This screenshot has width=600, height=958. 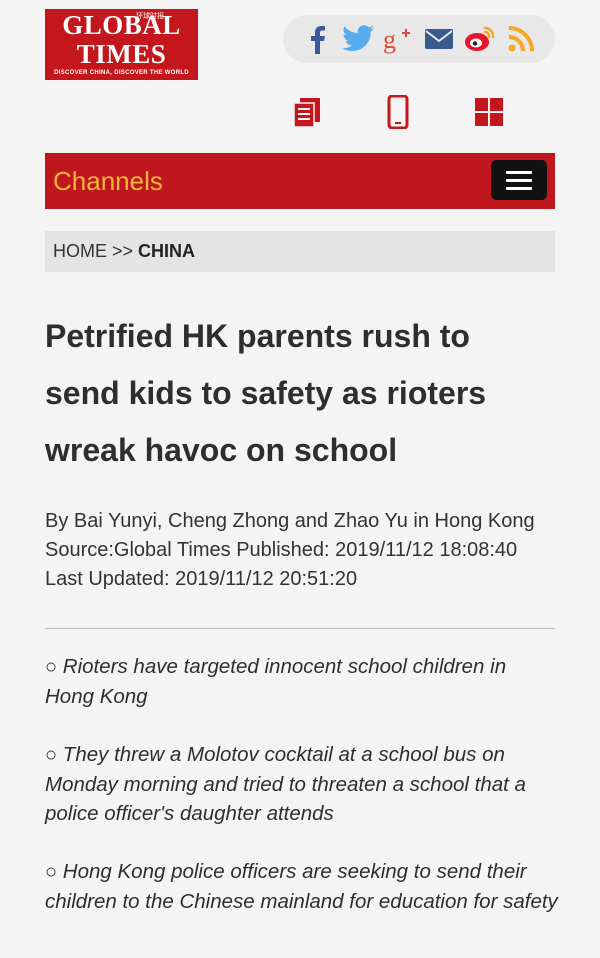 What do you see at coordinates (300, 628) in the screenshot?
I see `divider` at bounding box center [300, 628].